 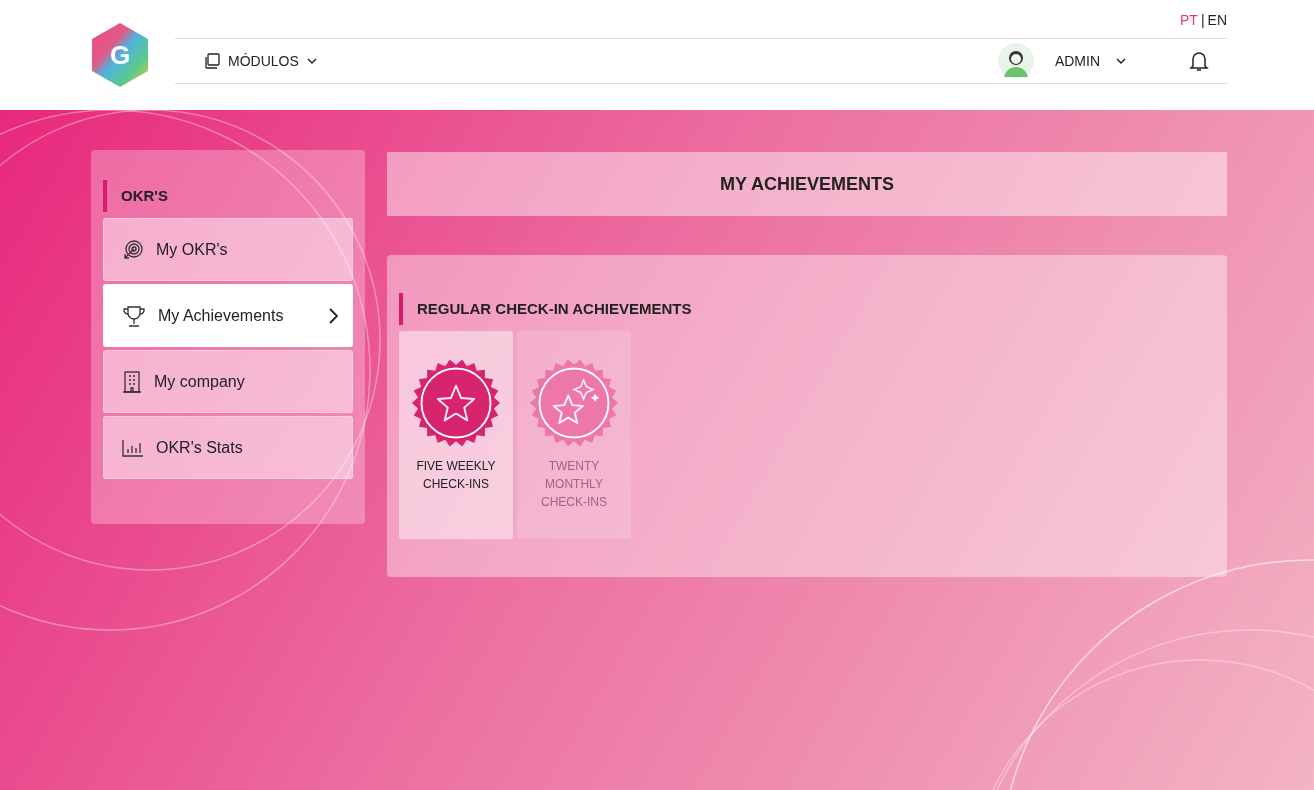 I want to click on achievement-label: TWENTY MONTHLY CHECK-INS, so click(x=574, y=484).